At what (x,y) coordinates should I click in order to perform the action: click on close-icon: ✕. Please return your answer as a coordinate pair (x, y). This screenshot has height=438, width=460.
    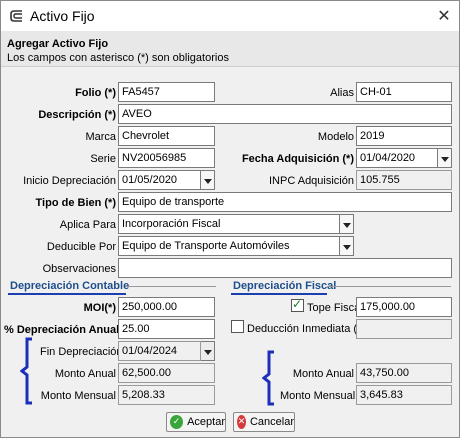
    Looking at the image, I should click on (444, 15).